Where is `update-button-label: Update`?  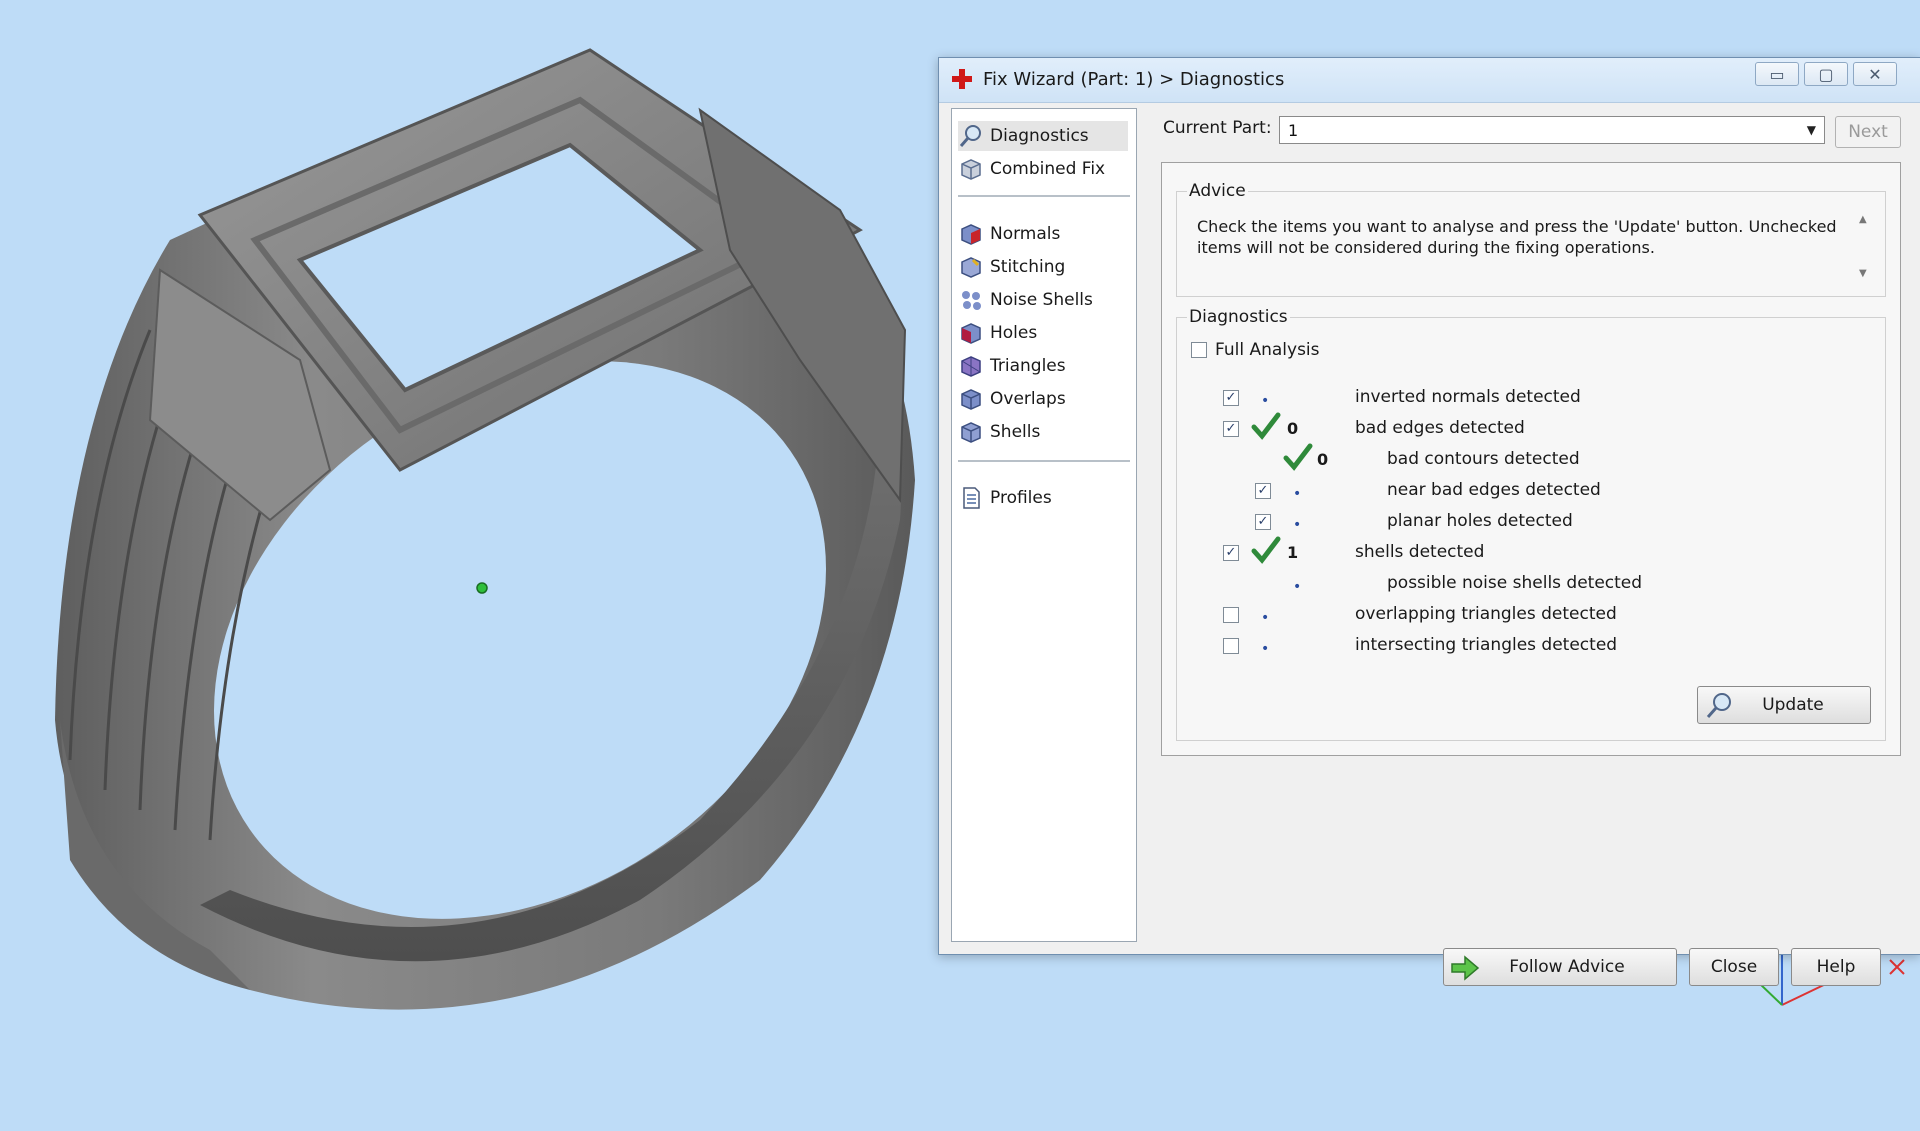
update-button-label: Update is located at coordinates (1793, 705).